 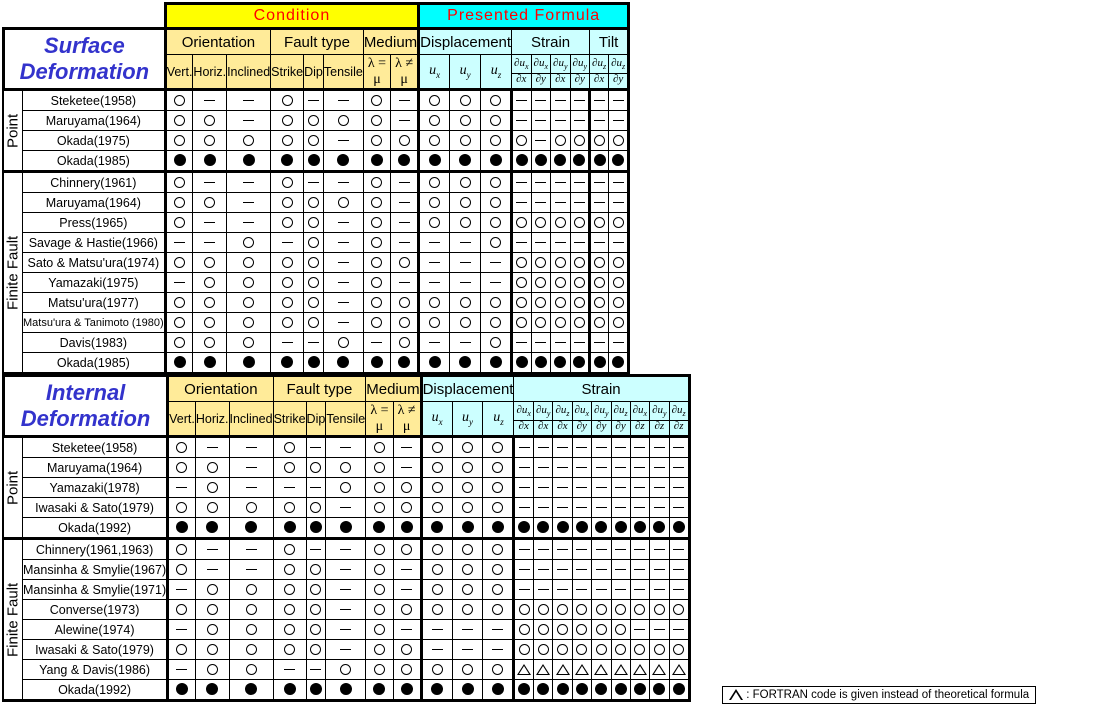 I want to click on table-row: Yamazaki(1978), so click(x=347, y=487).